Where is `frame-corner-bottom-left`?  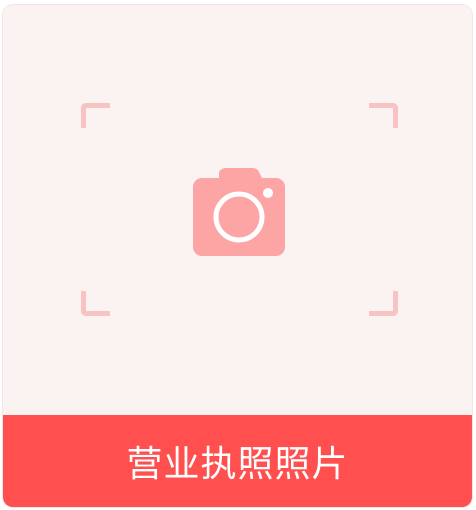
frame-corner-bottom-left is located at coordinates (95, 303).